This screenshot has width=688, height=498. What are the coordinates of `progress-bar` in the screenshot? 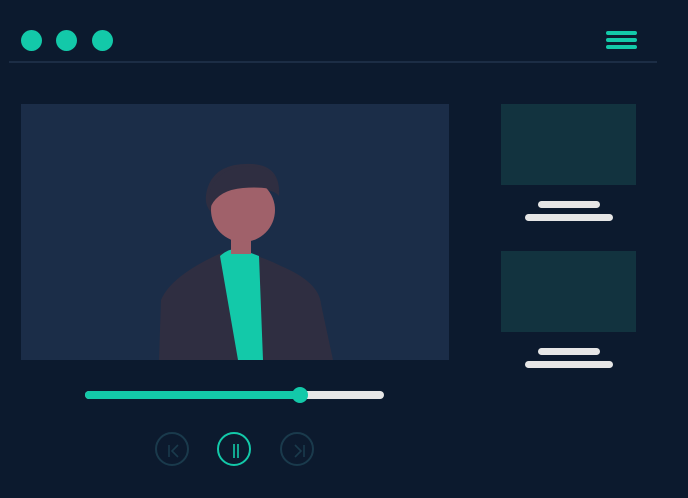 It's located at (234, 395).